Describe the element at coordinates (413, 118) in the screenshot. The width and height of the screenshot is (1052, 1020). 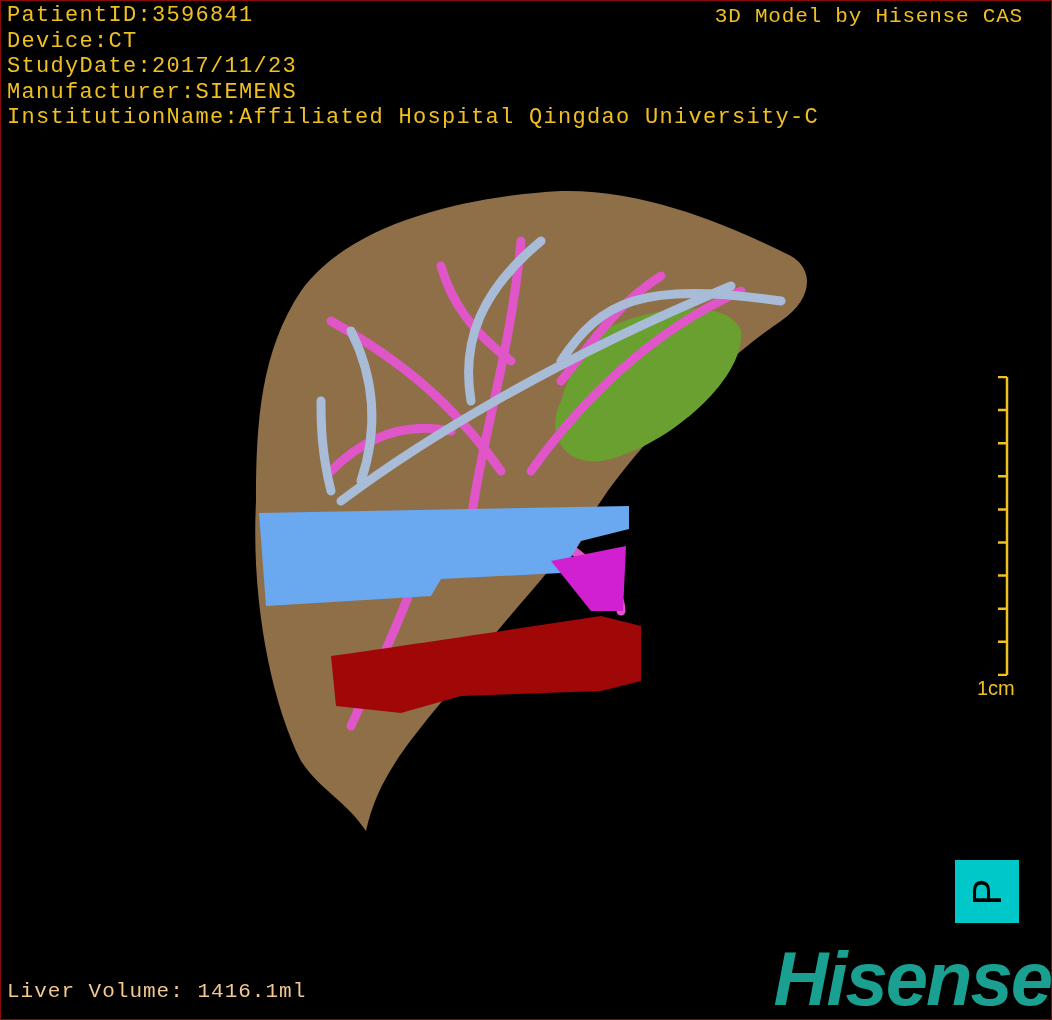
I see `info-text: InstitutionName:Affiliated Hospital Qingdao University-C` at that location.